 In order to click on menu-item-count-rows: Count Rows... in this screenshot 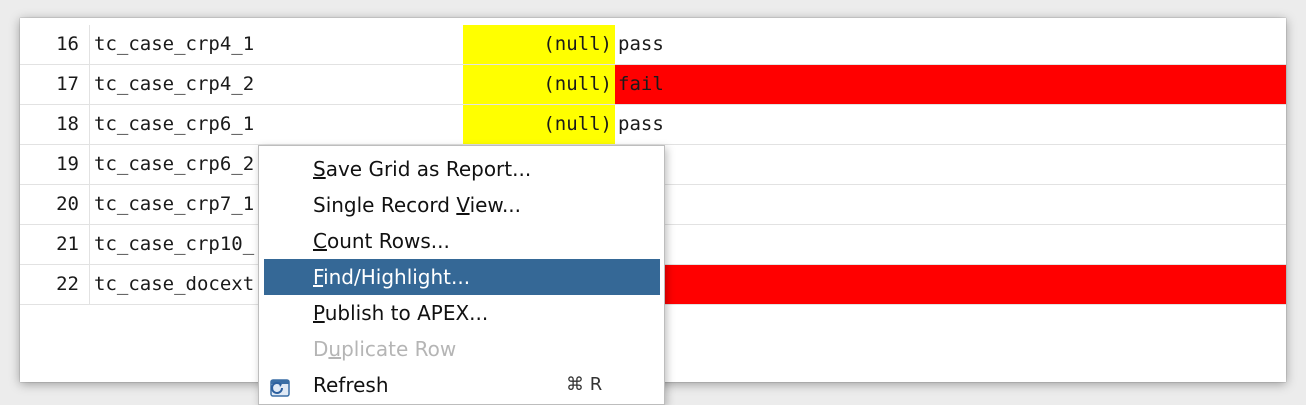, I will do `click(462, 241)`.